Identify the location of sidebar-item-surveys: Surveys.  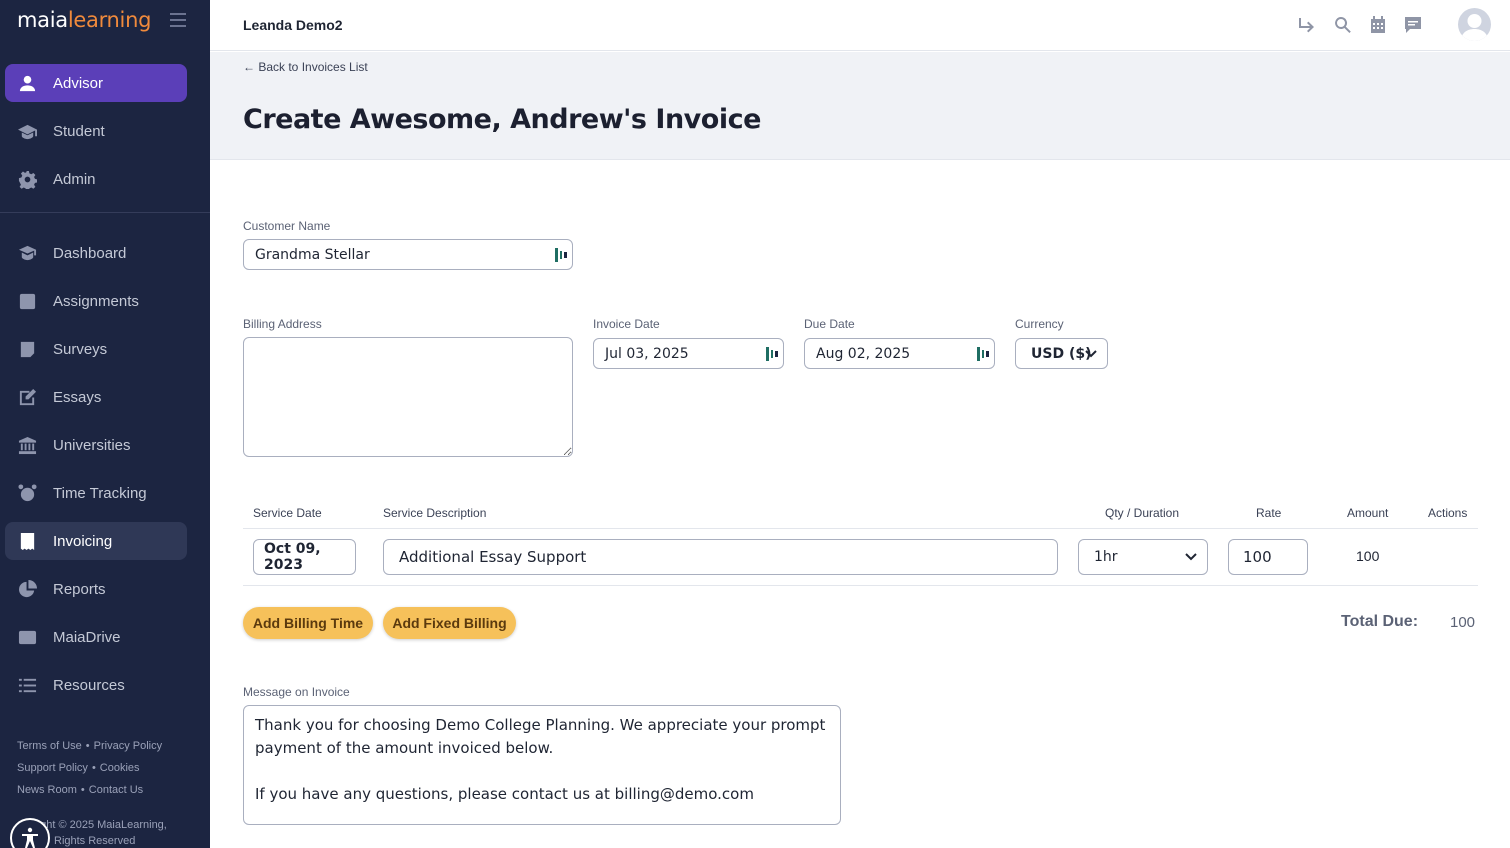
(96, 349).